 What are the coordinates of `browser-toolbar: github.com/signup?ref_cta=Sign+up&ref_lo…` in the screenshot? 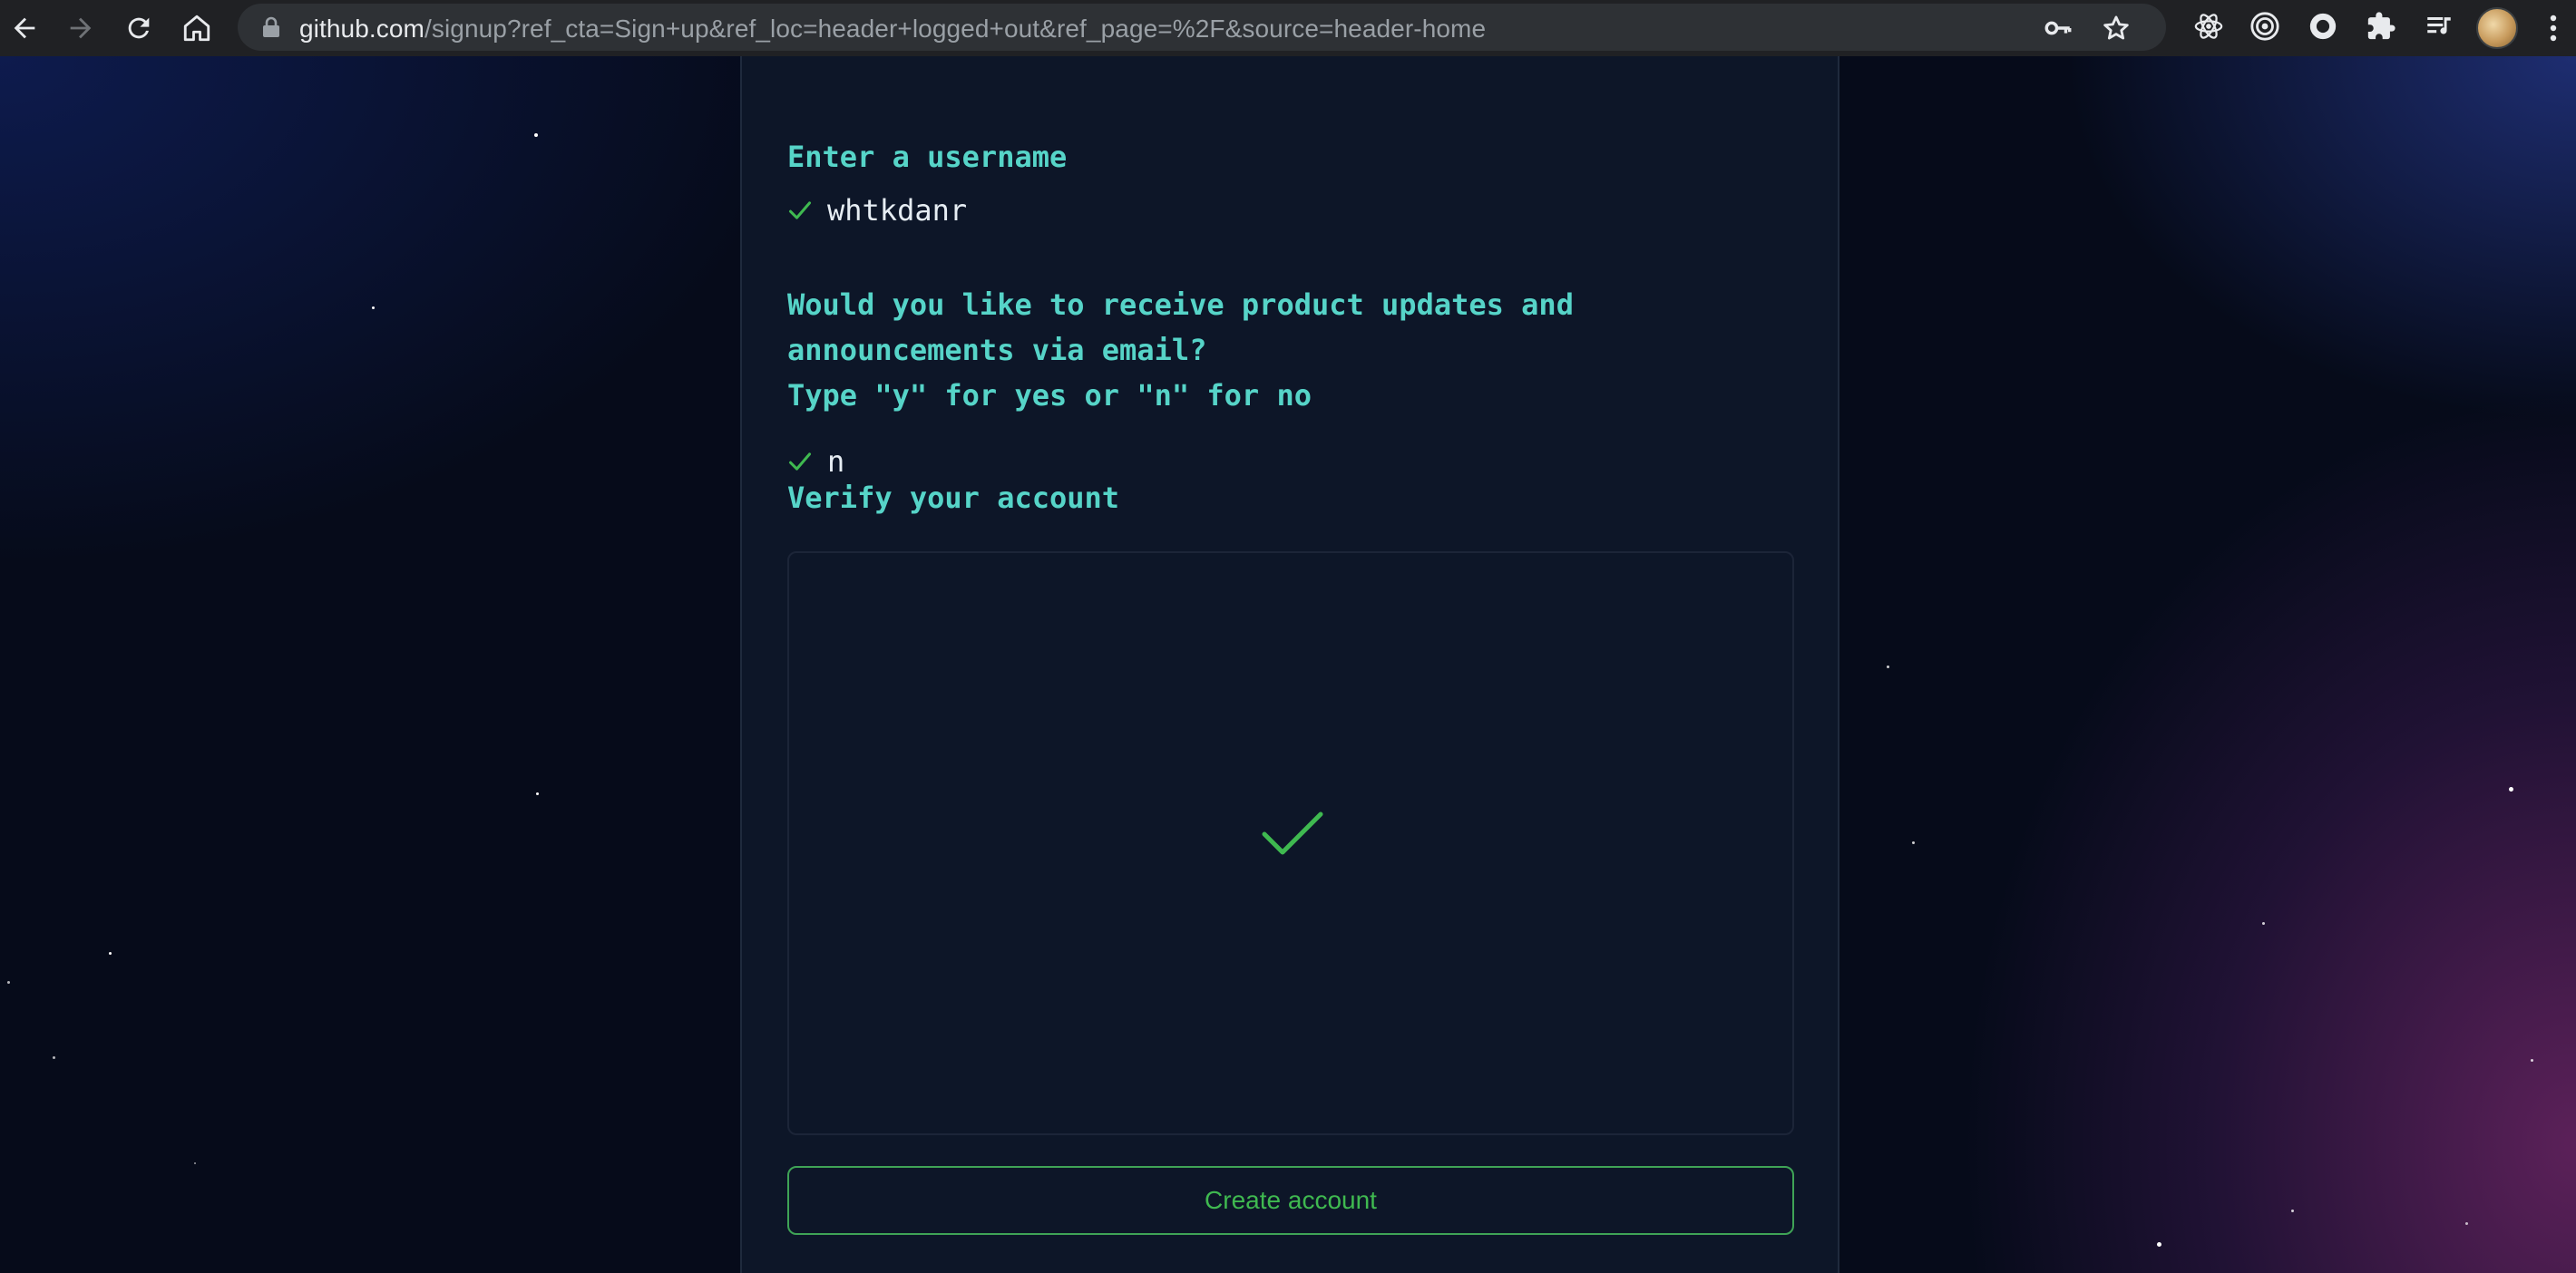 It's located at (1288, 28).